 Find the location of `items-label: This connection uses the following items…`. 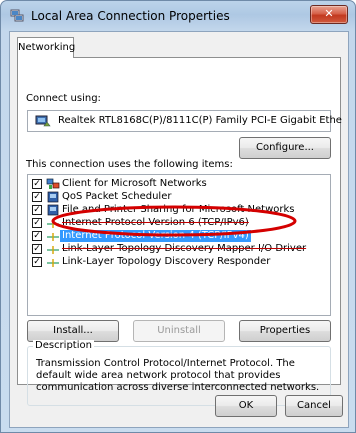

items-label: This connection uses the following items… is located at coordinates (129, 164).